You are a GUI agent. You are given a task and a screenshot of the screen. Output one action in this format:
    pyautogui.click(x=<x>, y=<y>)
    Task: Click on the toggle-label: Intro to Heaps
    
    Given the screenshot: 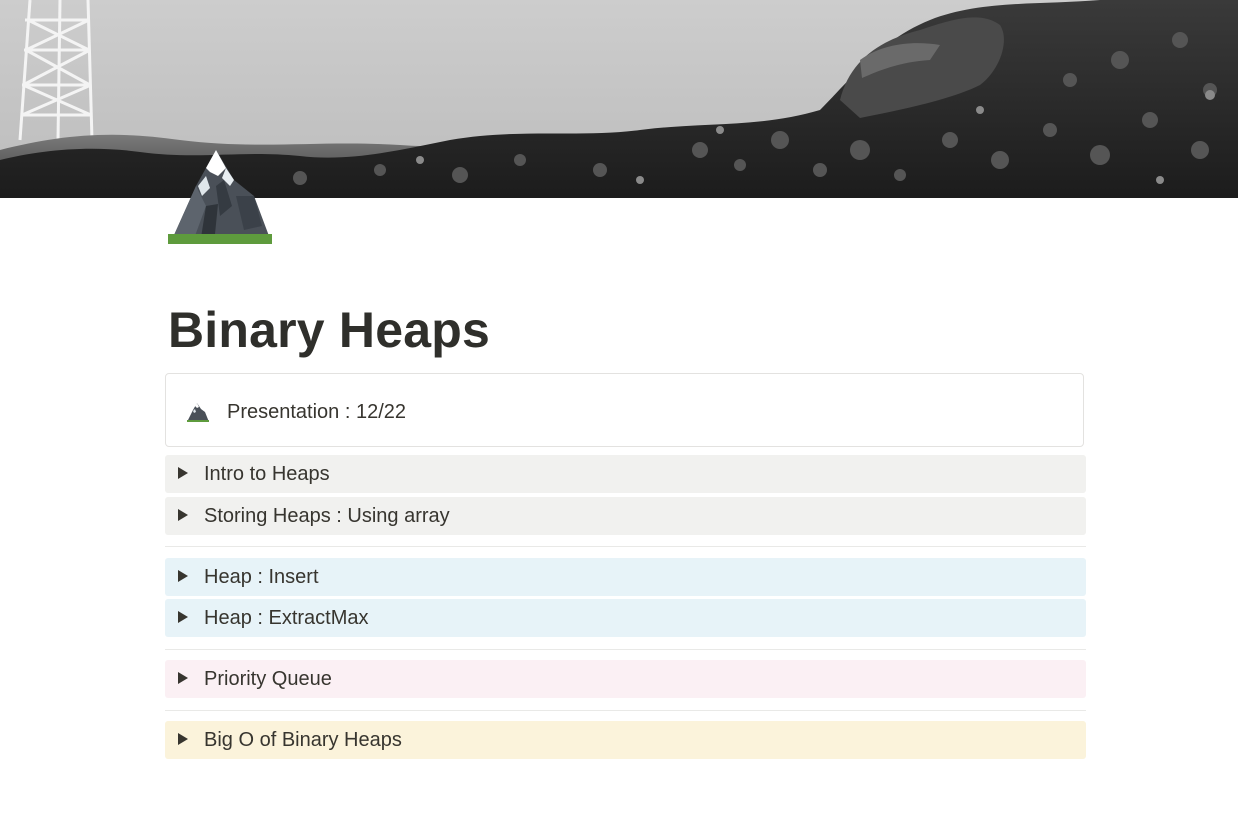 What is the action you would take?
    pyautogui.click(x=267, y=474)
    